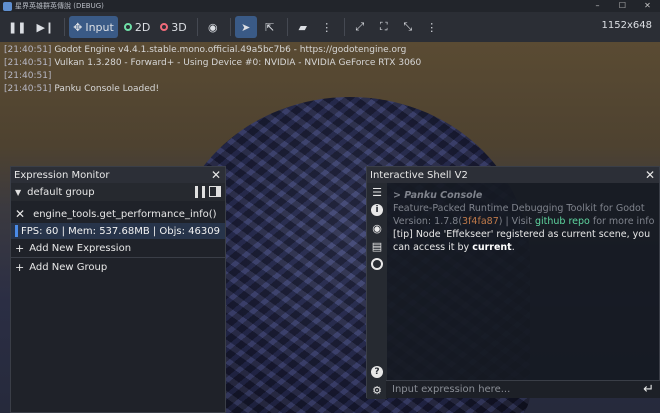 The height and width of the screenshot is (413, 660). I want to click on tip-end: ., so click(513, 247).